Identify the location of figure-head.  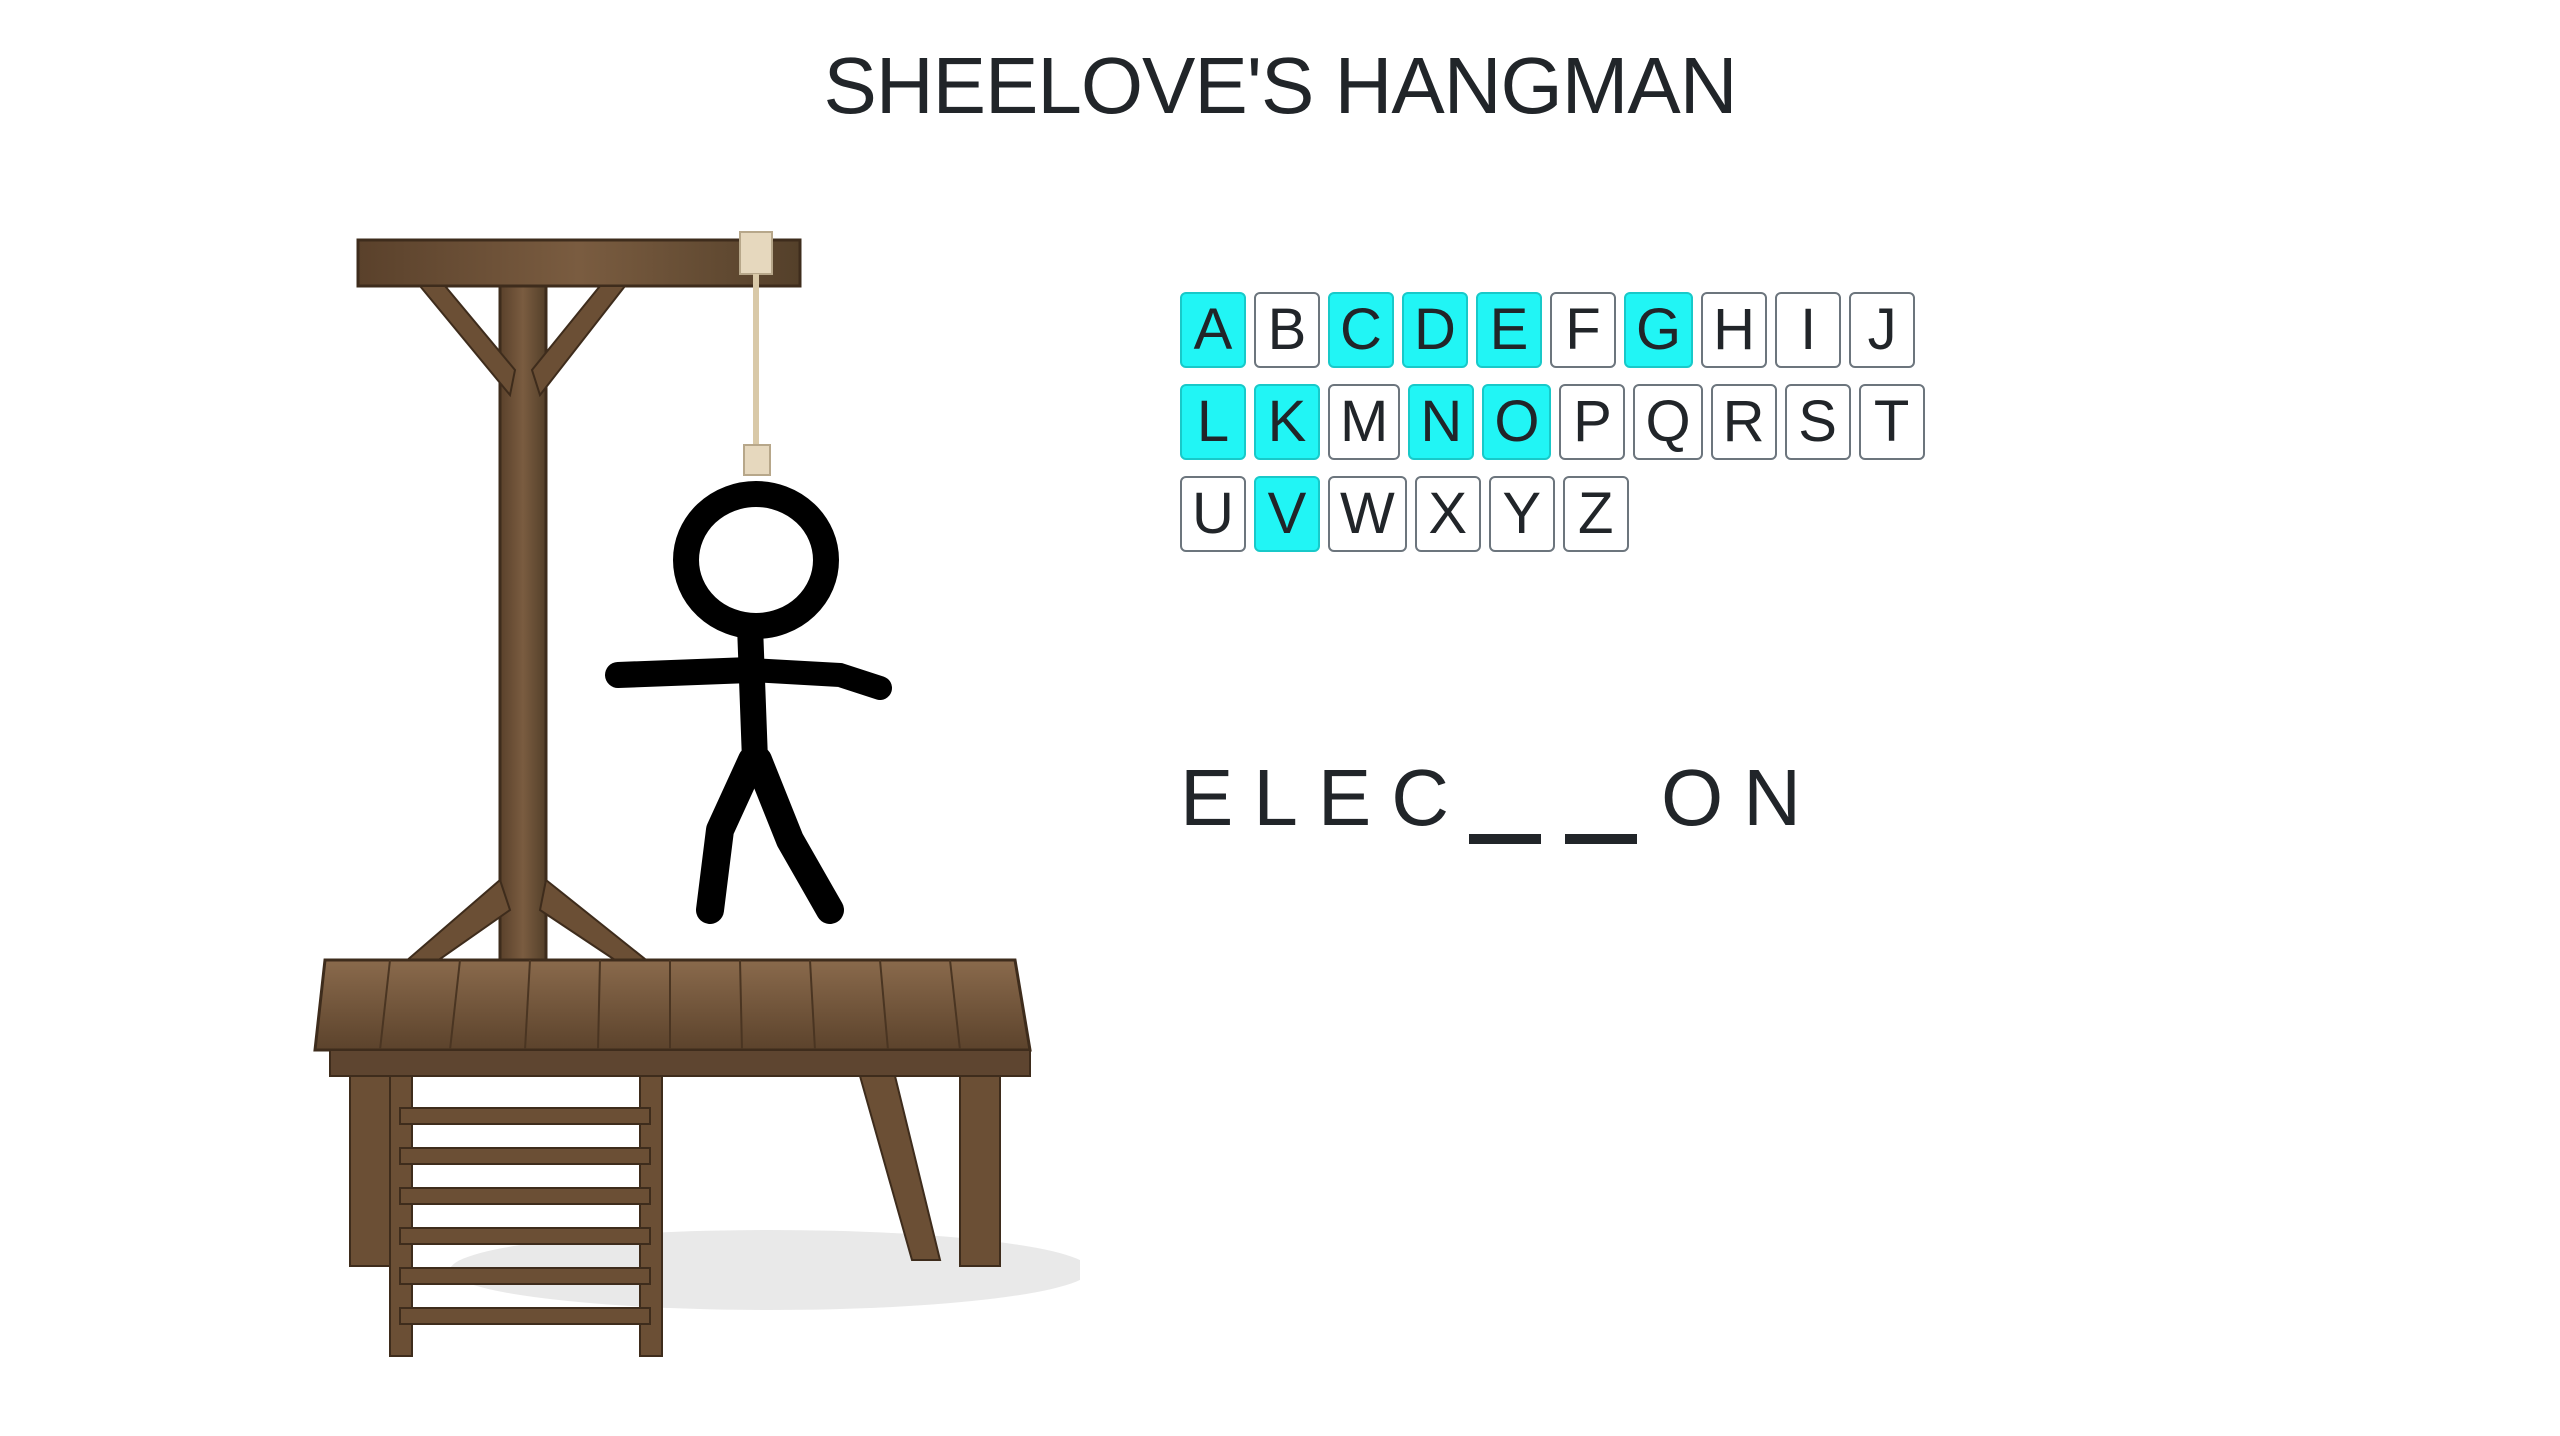
(756, 560).